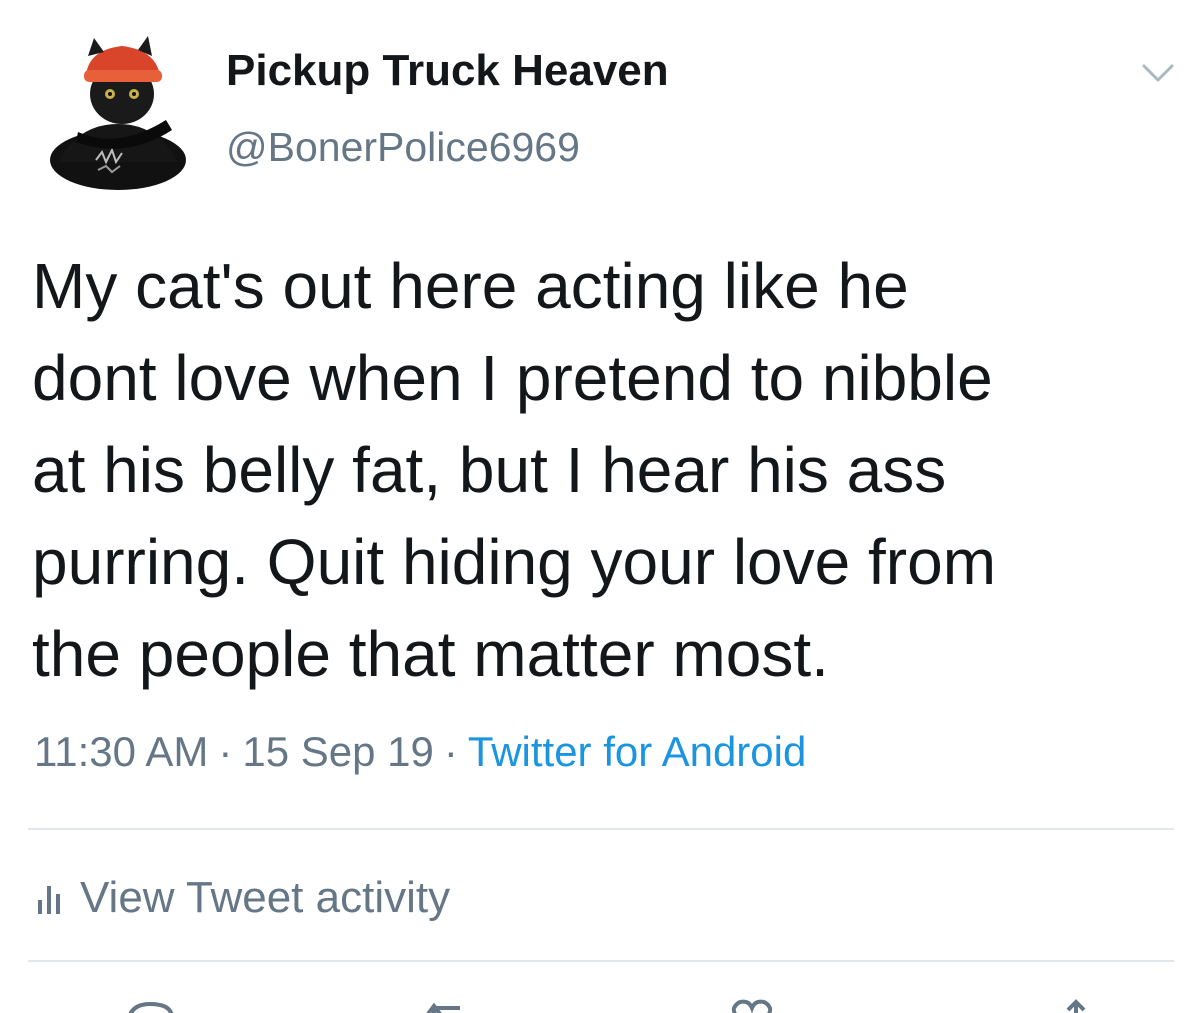 This screenshot has width=1200, height=1013. I want to click on chevron-down-icon, so click(1158, 73).